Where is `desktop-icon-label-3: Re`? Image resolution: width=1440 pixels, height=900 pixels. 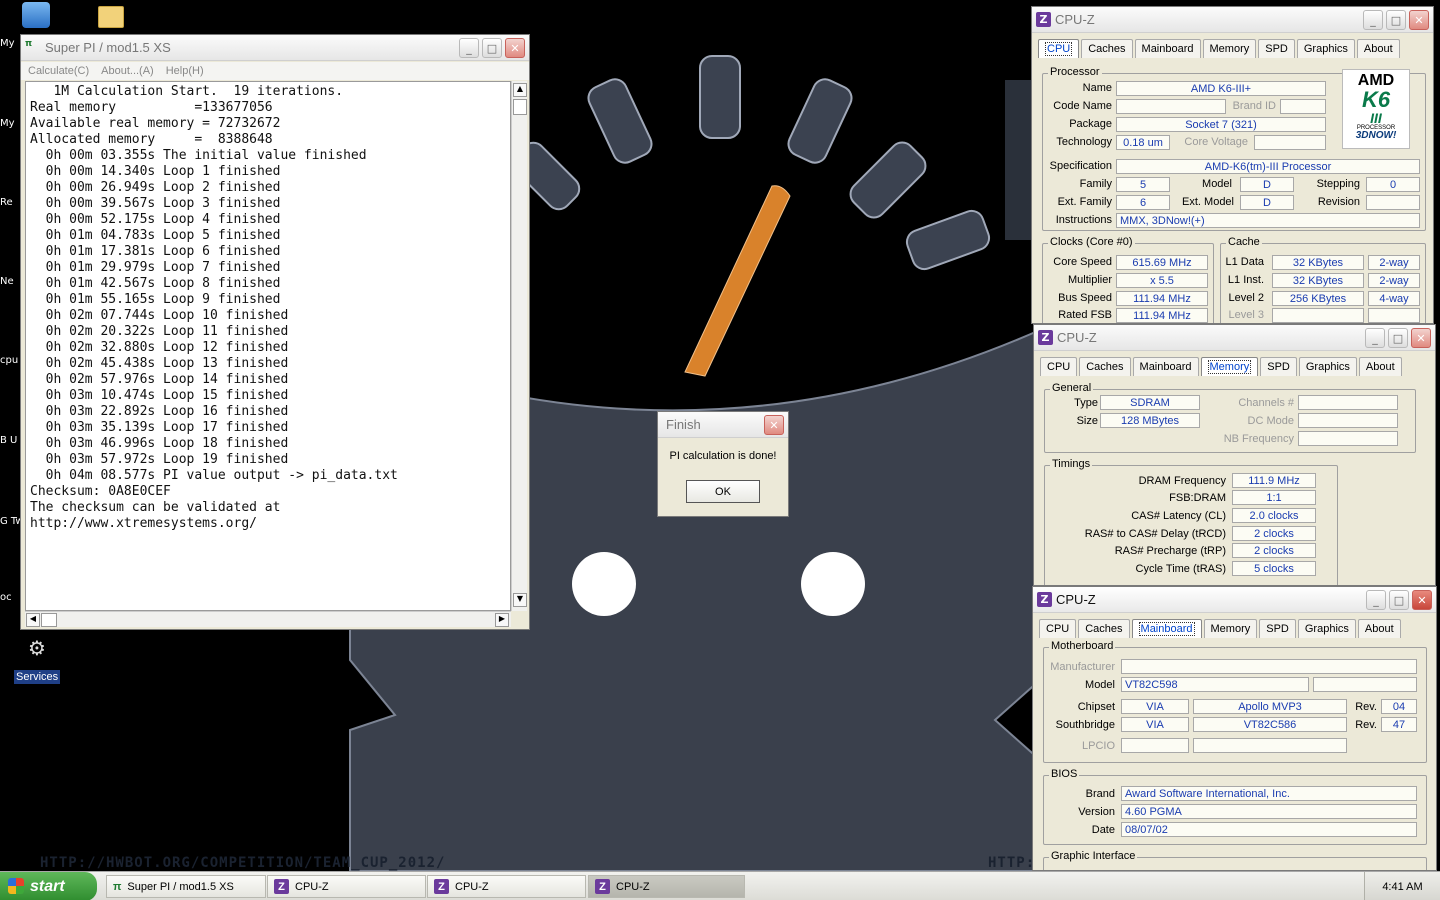
desktop-icon-label-3: Re is located at coordinates (10, 202).